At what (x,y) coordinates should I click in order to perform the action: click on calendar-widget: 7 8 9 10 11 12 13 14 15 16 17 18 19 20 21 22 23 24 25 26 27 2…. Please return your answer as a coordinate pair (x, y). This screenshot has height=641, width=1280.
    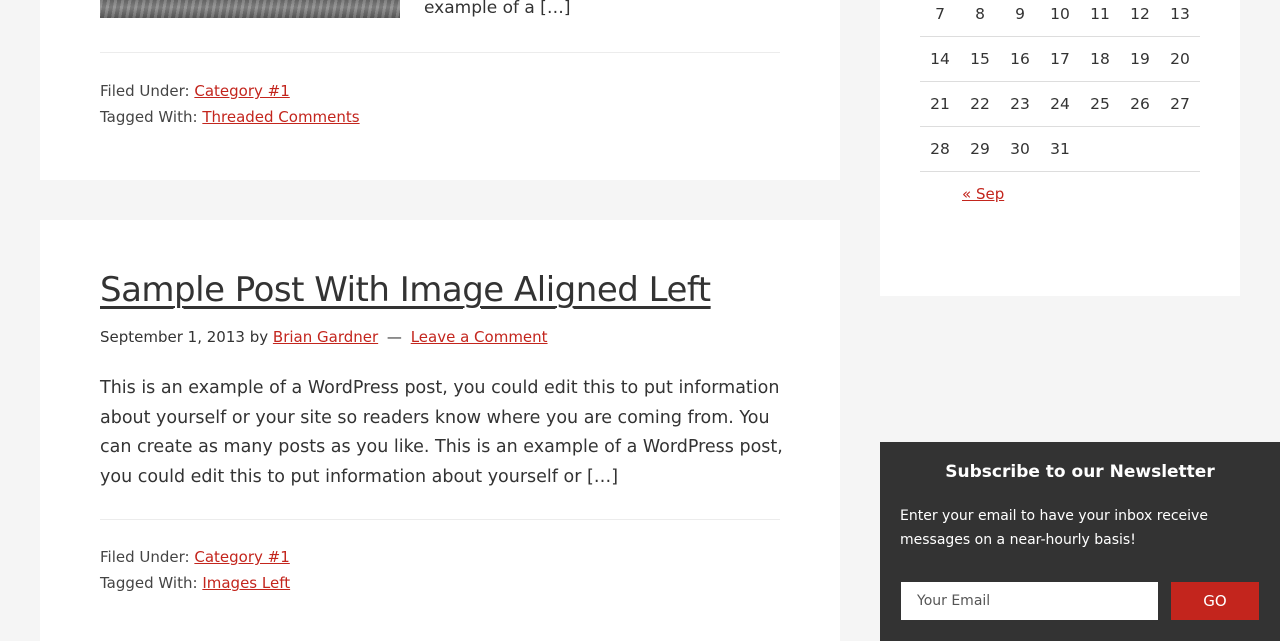
    Looking at the image, I should click on (1060, 148).